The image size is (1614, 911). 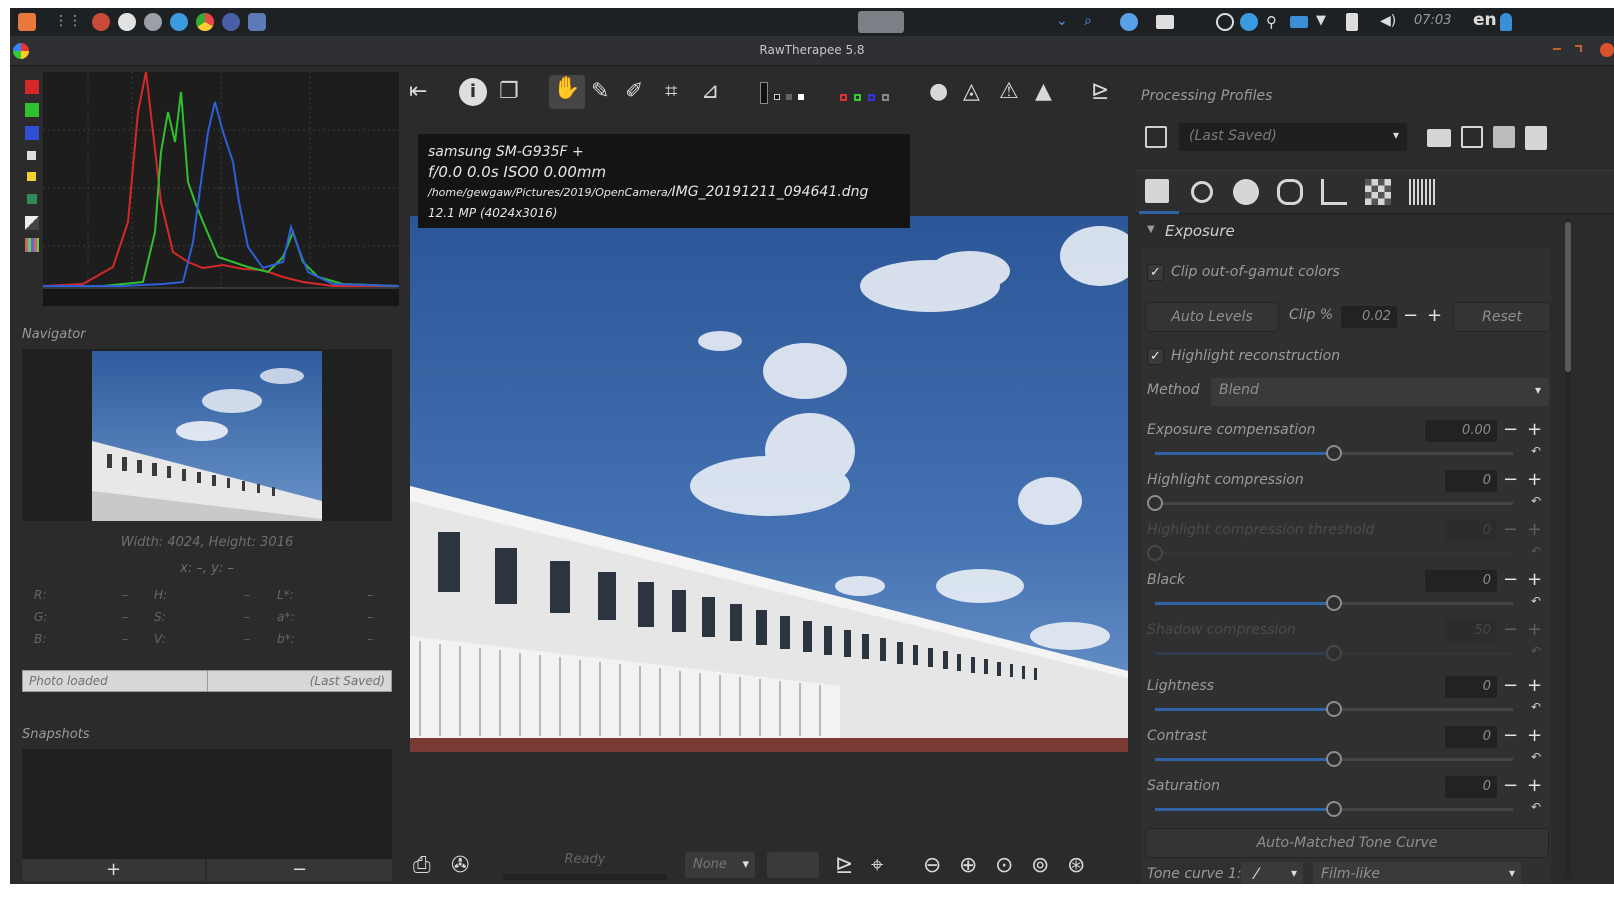 I want to click on tab-metadata, so click(x=1422, y=192).